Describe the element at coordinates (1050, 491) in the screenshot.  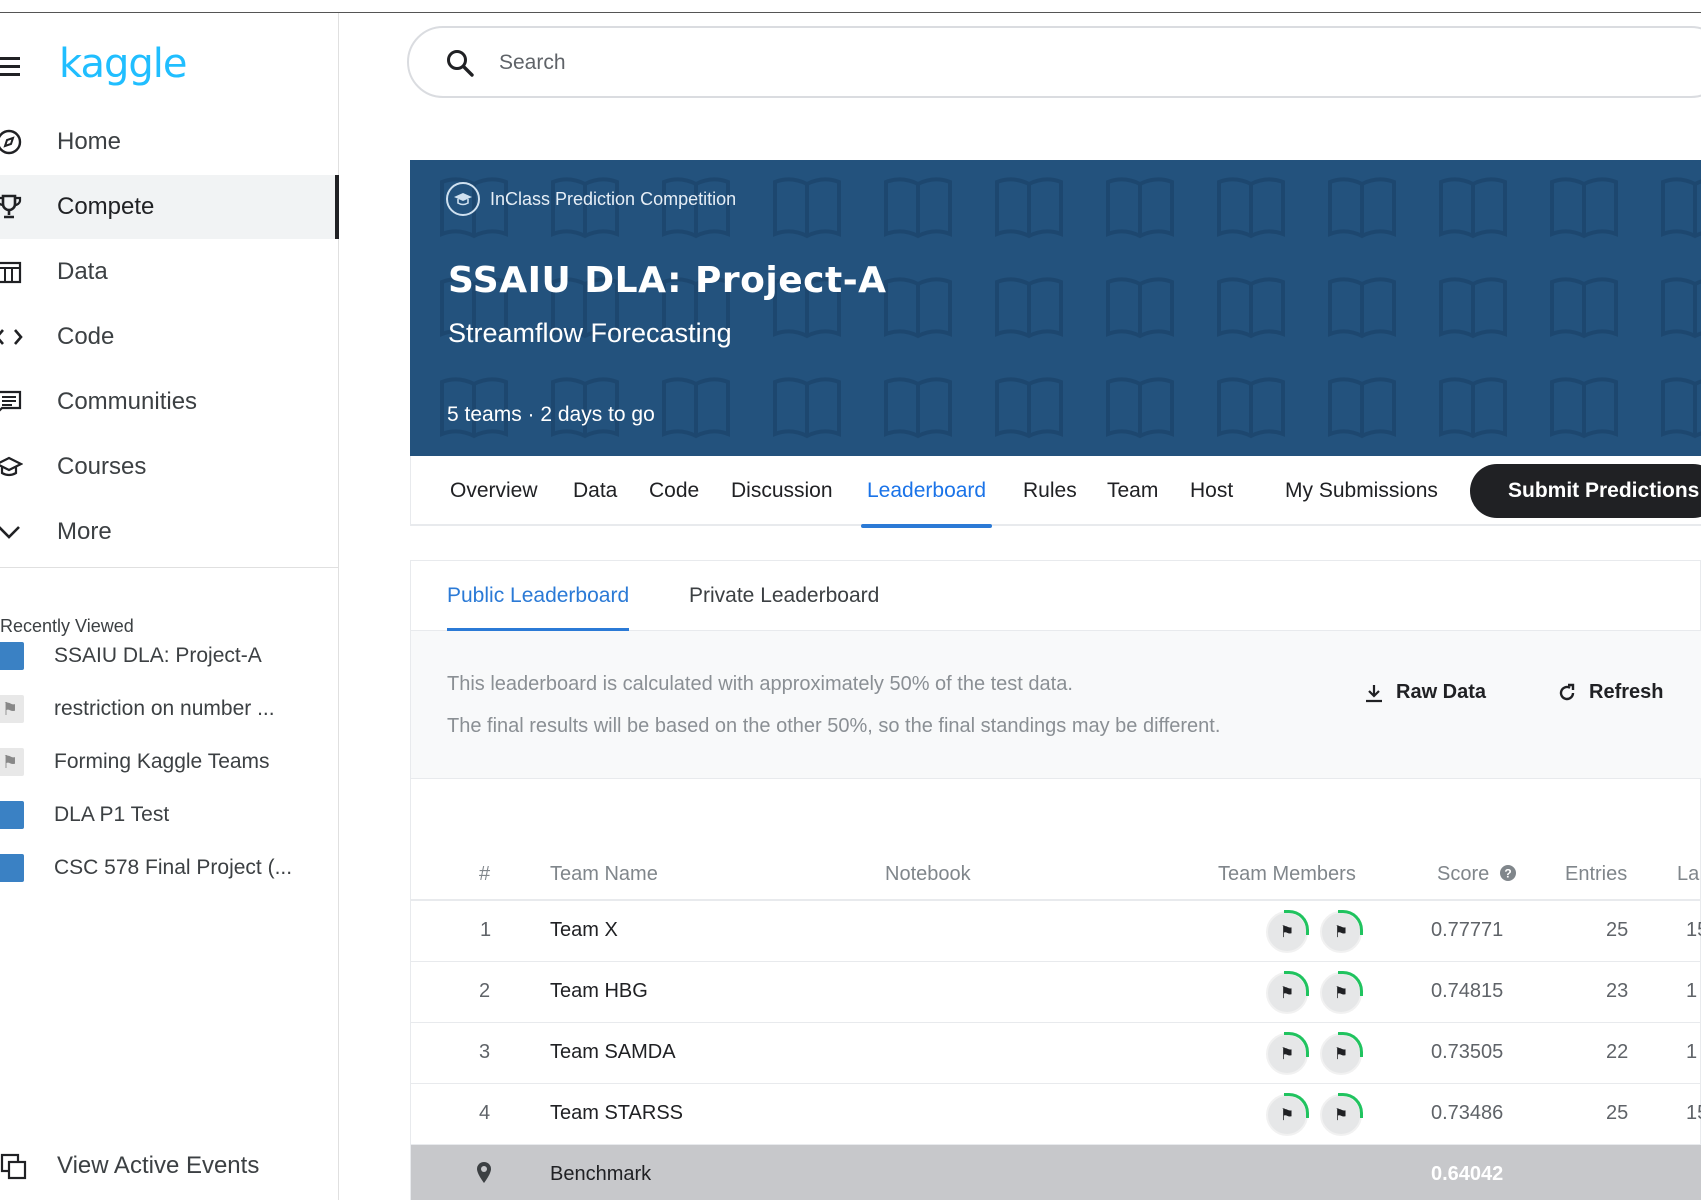
I see `tab-rules: Rules` at that location.